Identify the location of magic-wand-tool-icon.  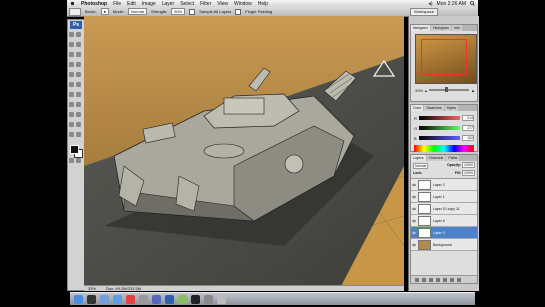
(78, 44).